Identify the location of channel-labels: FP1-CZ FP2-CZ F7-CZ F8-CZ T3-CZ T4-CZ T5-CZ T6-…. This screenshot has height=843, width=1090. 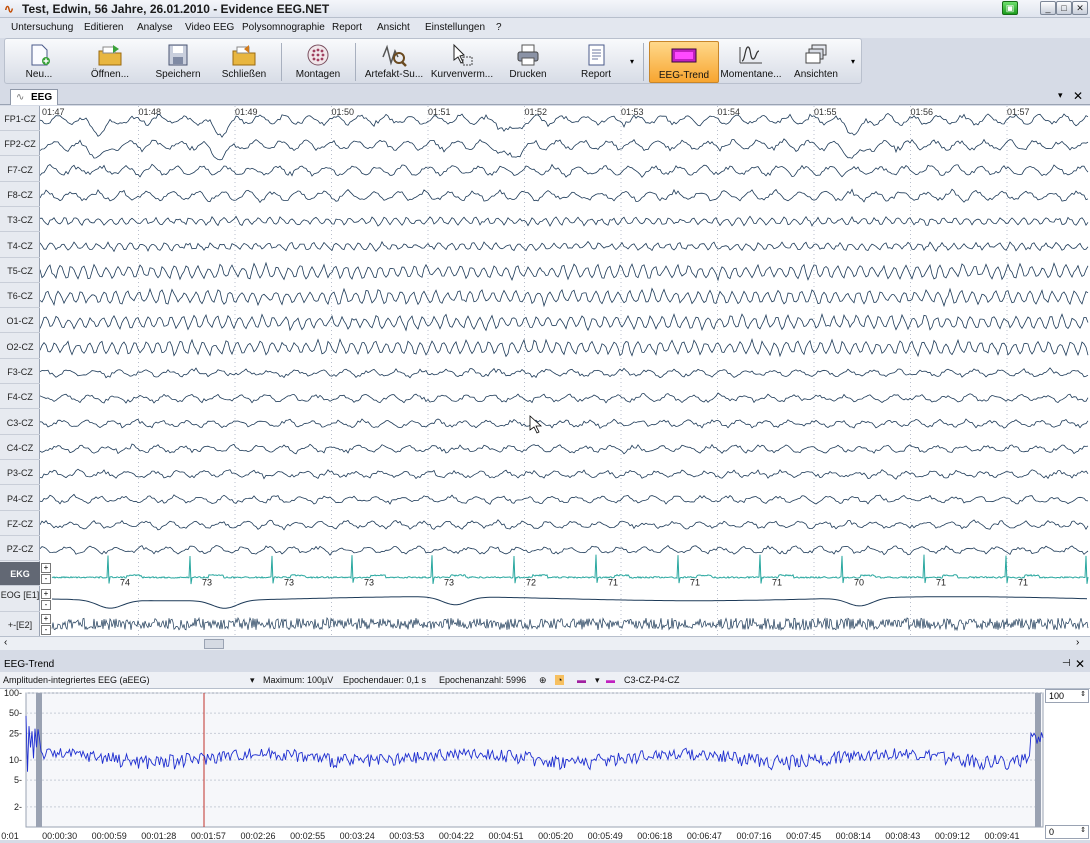
(20, 371).